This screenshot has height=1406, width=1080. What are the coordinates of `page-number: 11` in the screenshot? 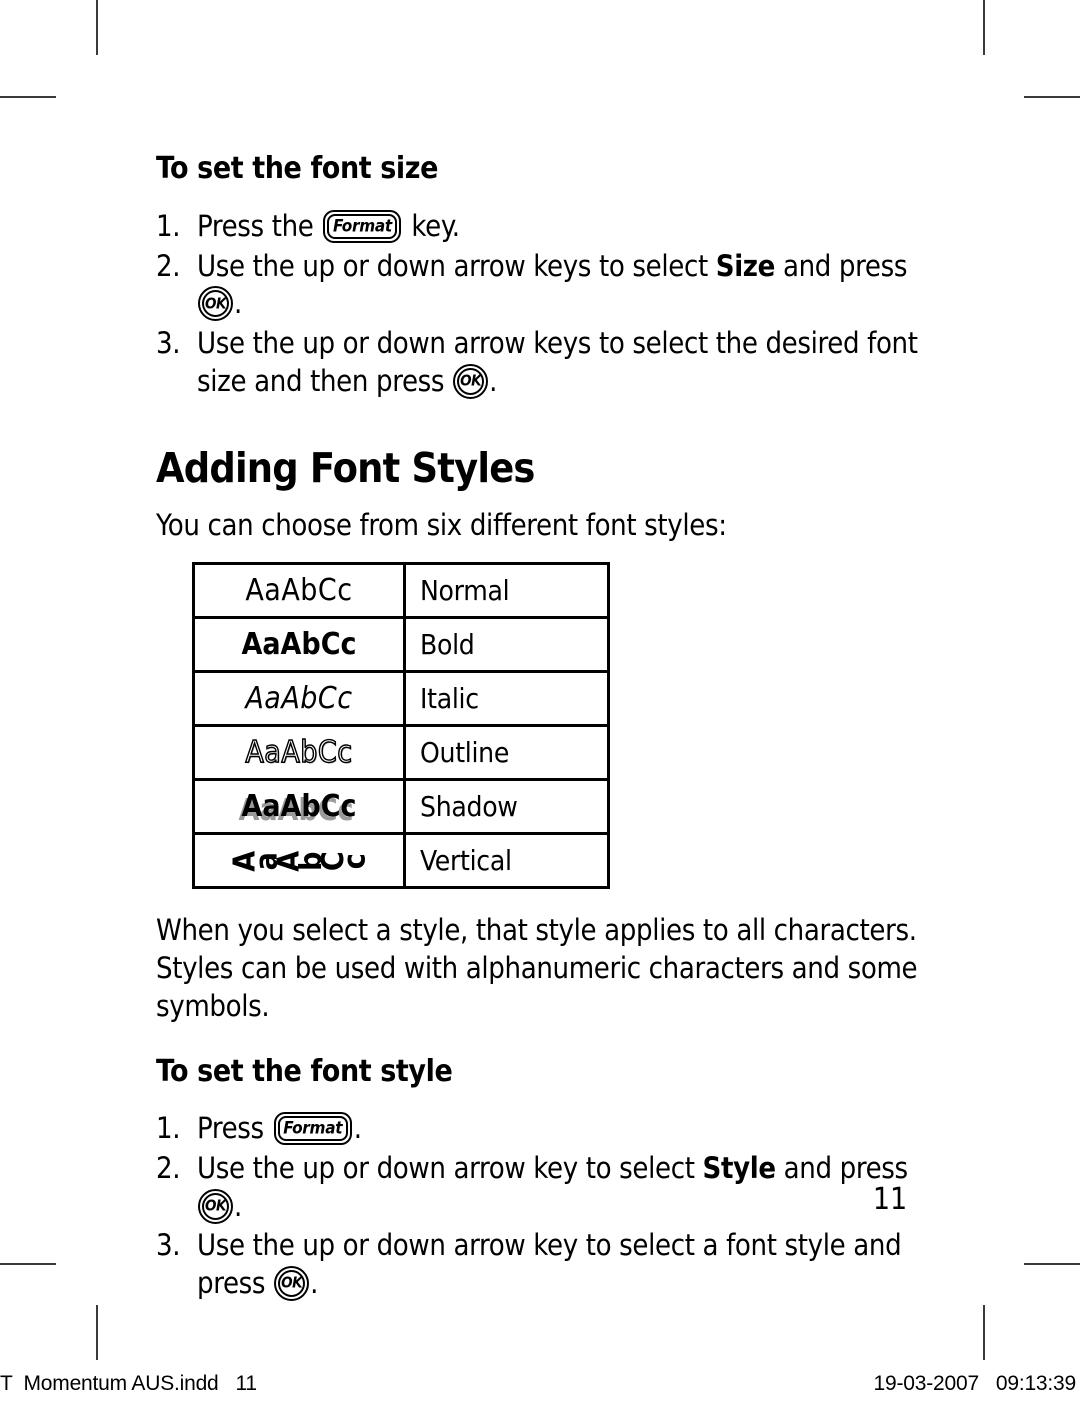 It's located at (890, 1199).